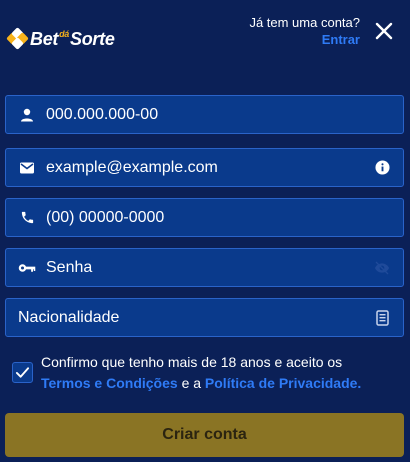 This screenshot has height=462, width=410. Describe the element at coordinates (72, 38) in the screenshot. I see `logo-text: BetdáSorte` at that location.